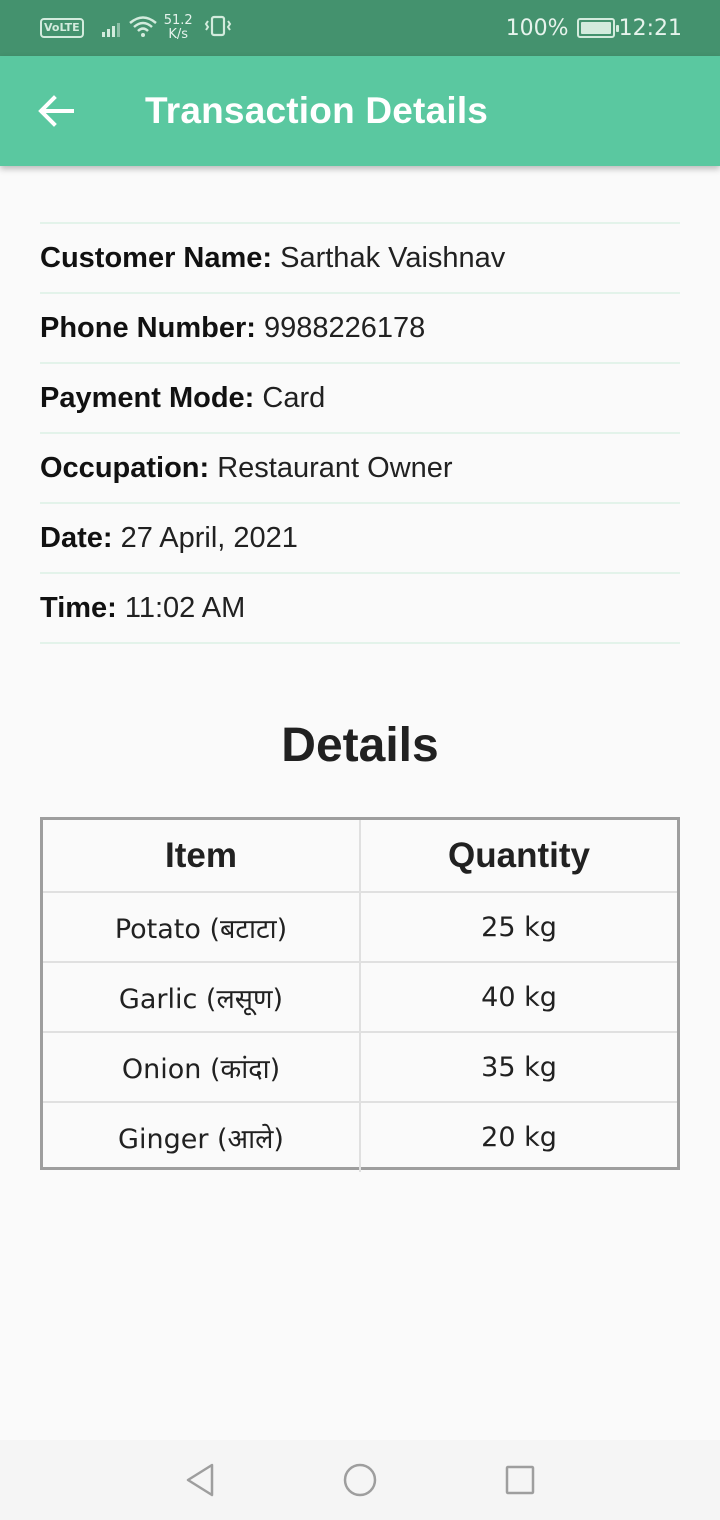  I want to click on phone-number-value: 9988226178, so click(344, 327).